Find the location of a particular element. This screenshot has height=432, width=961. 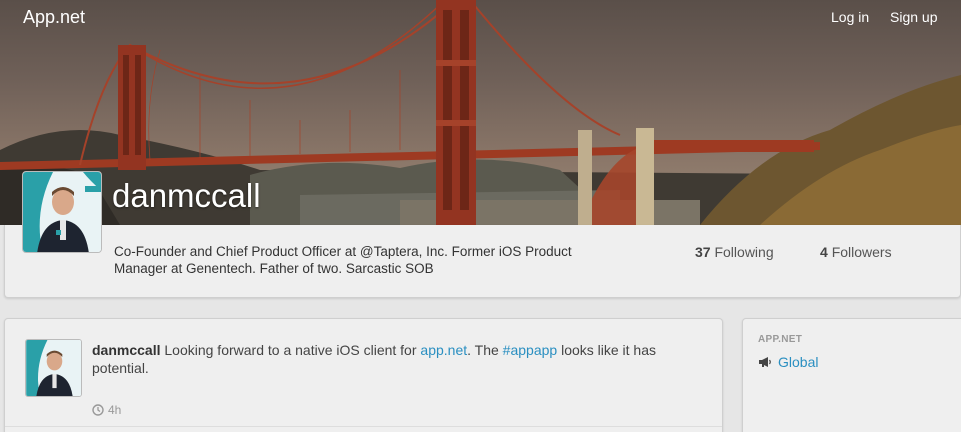

signup-link: Sign up is located at coordinates (913, 17).